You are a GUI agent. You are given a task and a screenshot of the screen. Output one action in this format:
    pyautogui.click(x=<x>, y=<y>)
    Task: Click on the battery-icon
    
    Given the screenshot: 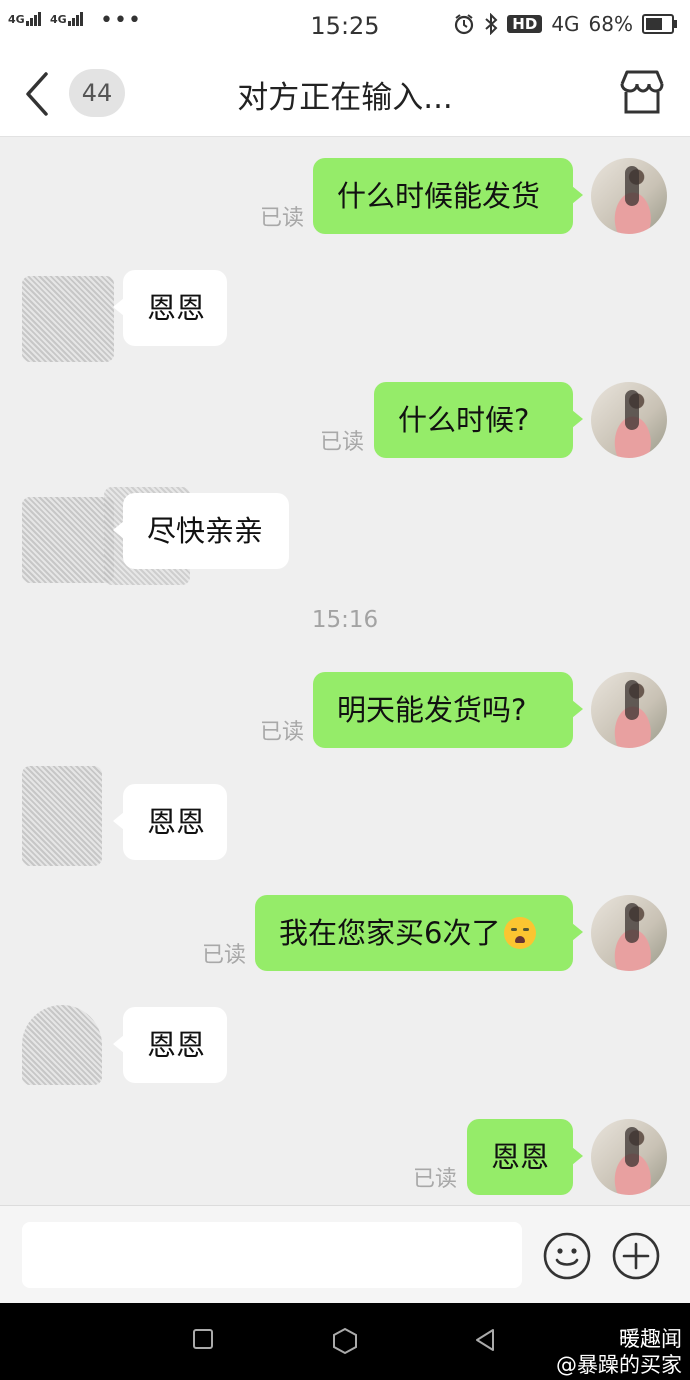 What is the action you would take?
    pyautogui.click(x=659, y=24)
    